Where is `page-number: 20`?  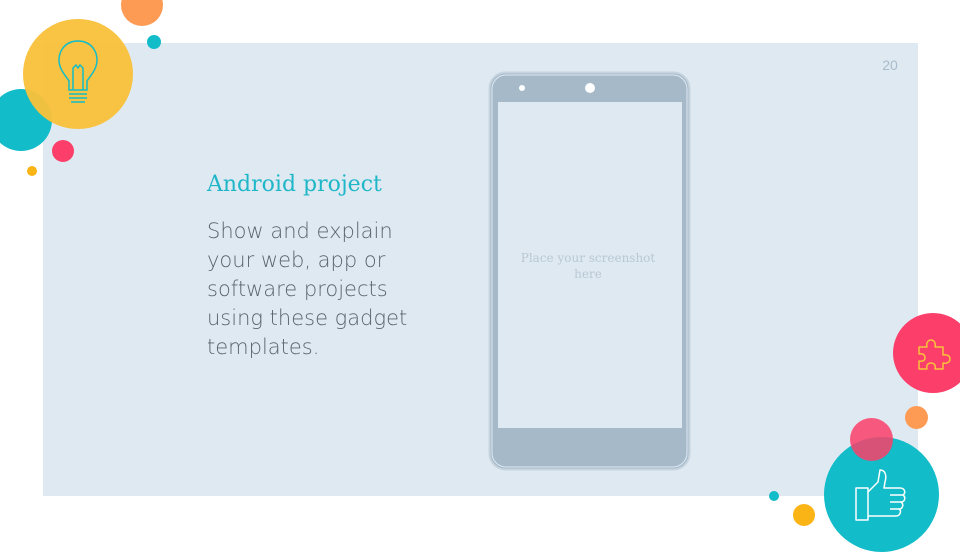
page-number: 20 is located at coordinates (890, 65).